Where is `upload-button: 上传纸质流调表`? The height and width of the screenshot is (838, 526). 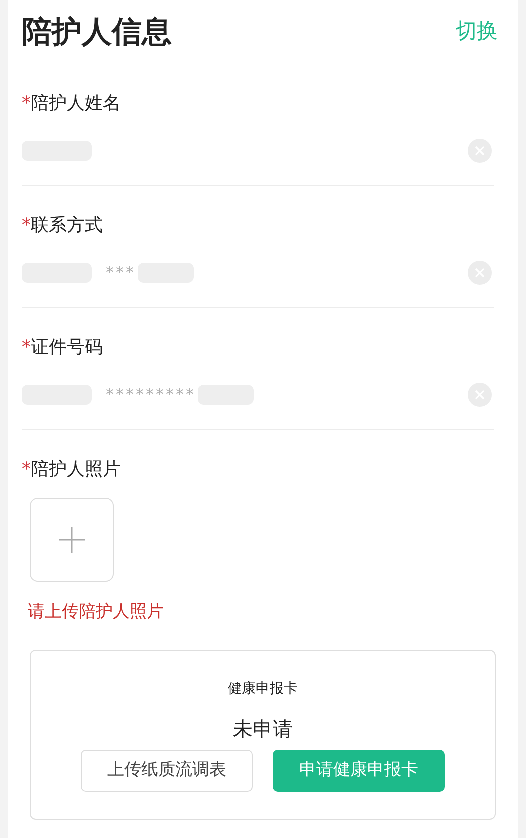
upload-button: 上传纸质流调表 is located at coordinates (167, 771).